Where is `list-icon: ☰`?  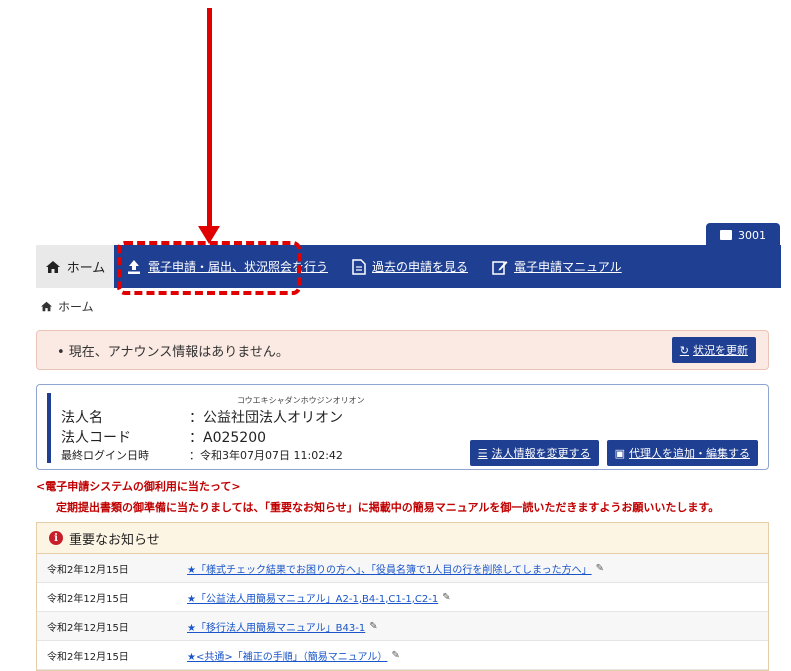 list-icon: ☰ is located at coordinates (482, 453).